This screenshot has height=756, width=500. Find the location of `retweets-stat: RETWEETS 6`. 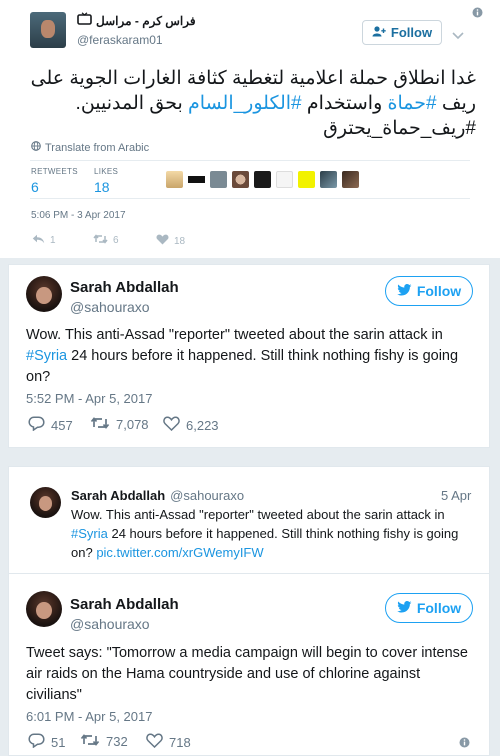

retweets-stat: RETWEETS 6 is located at coordinates (54, 181).